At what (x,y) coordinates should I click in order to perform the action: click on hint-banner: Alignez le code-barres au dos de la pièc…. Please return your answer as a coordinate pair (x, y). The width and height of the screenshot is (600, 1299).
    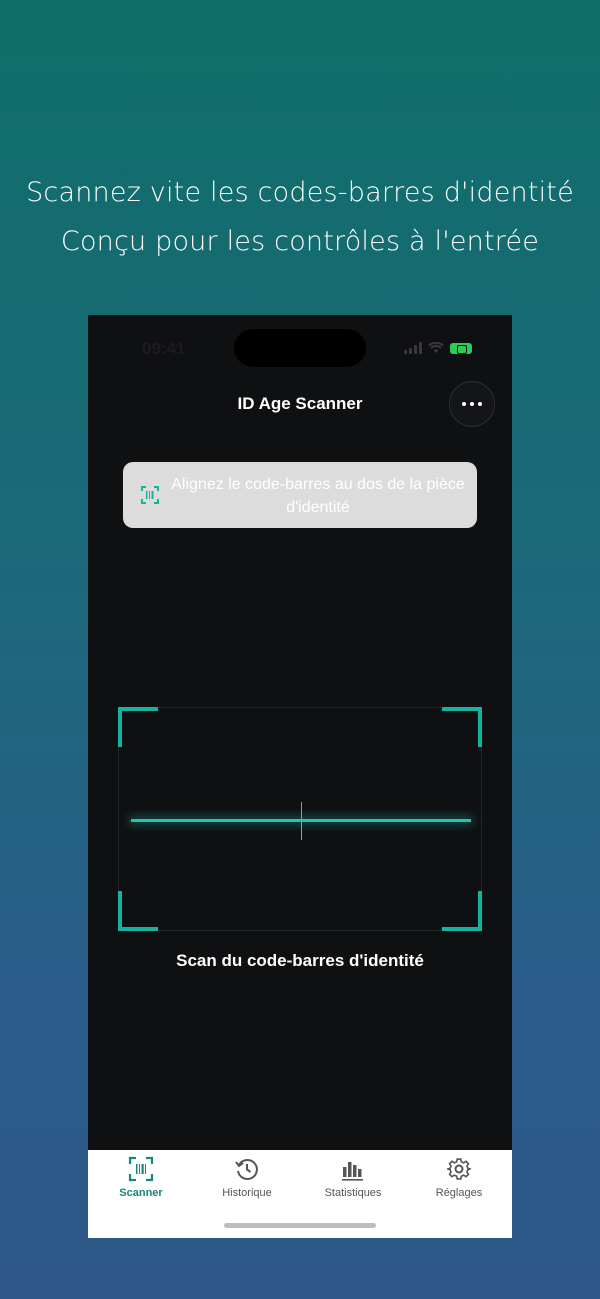
    Looking at the image, I should click on (300, 495).